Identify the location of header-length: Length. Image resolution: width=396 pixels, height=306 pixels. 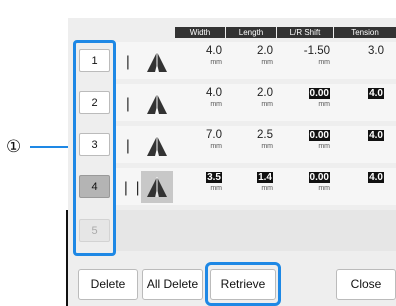
(251, 32).